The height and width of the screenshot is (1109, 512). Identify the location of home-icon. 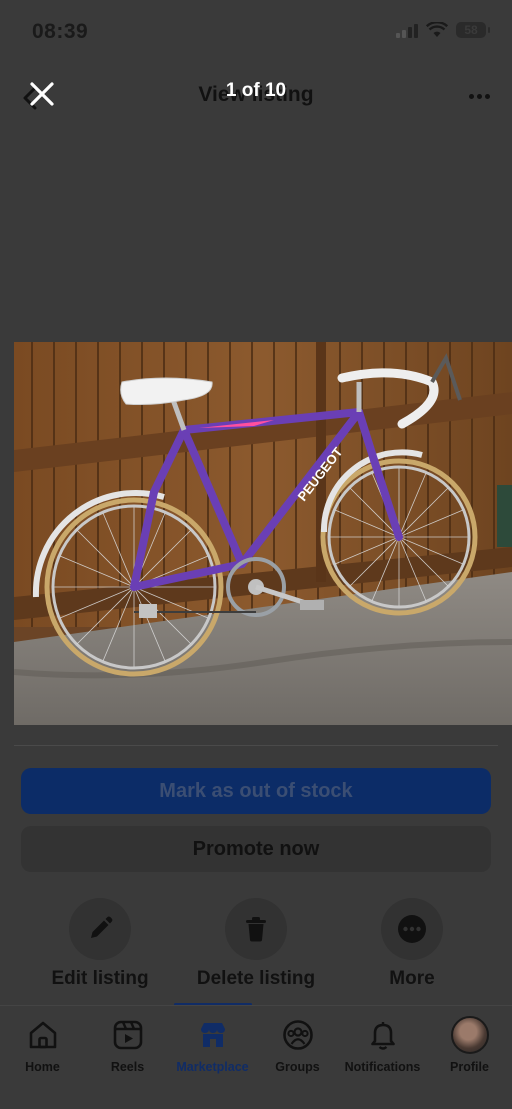
(42, 1035).